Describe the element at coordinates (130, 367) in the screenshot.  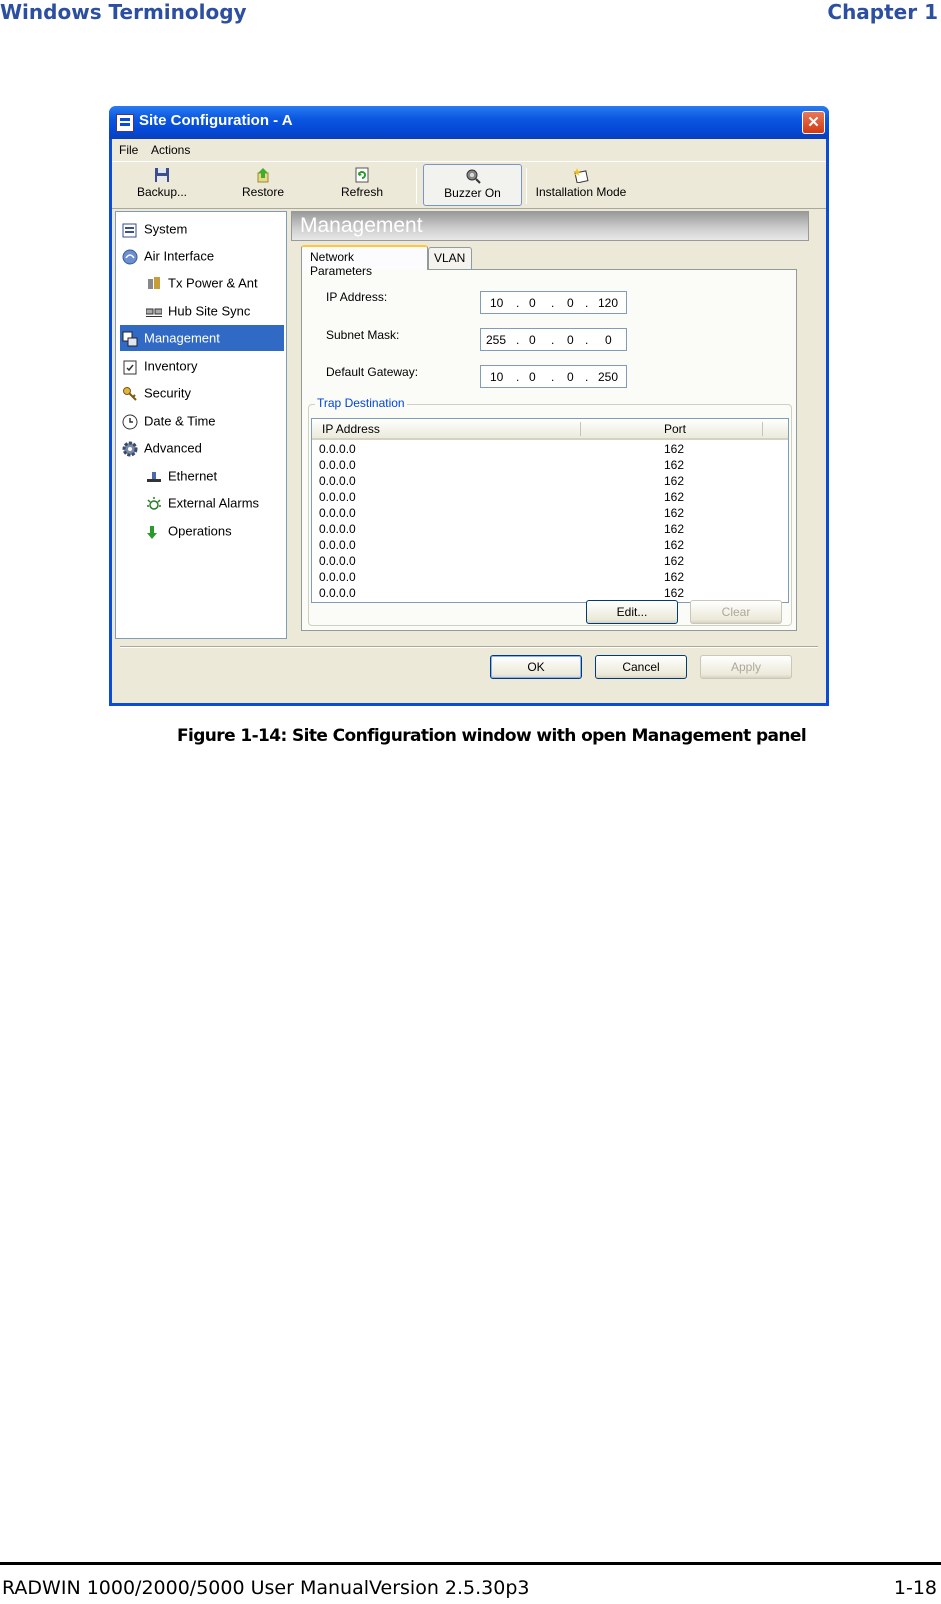
I see `inventory-clipboard-icon` at that location.